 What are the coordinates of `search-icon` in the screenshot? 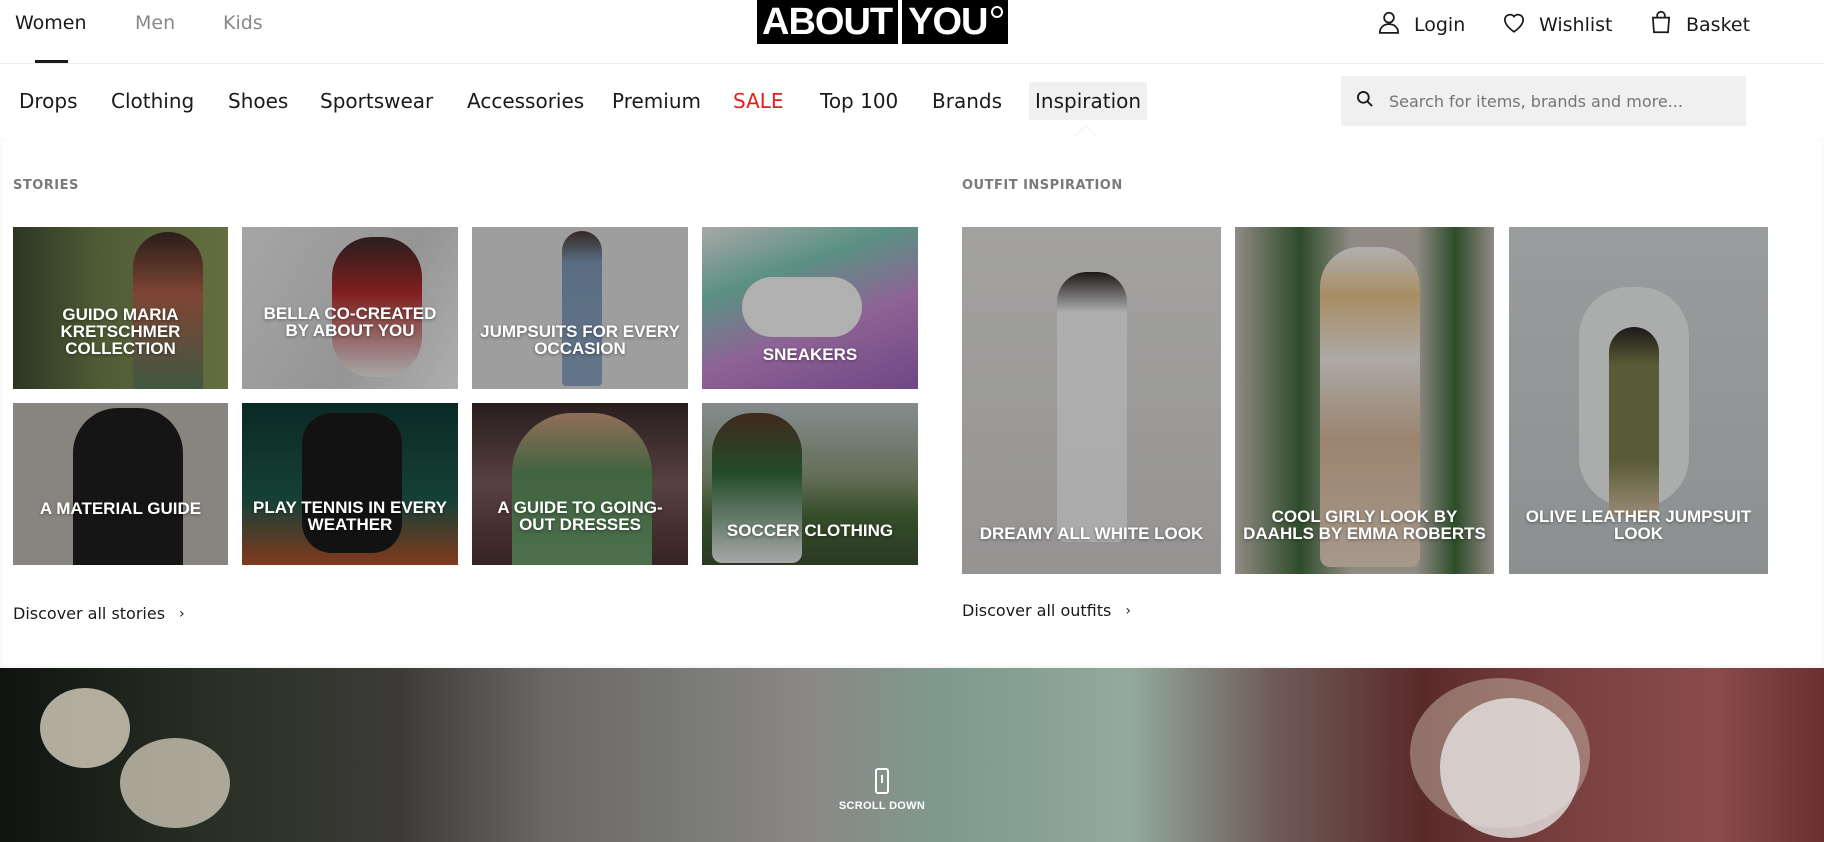 It's located at (1365, 101).